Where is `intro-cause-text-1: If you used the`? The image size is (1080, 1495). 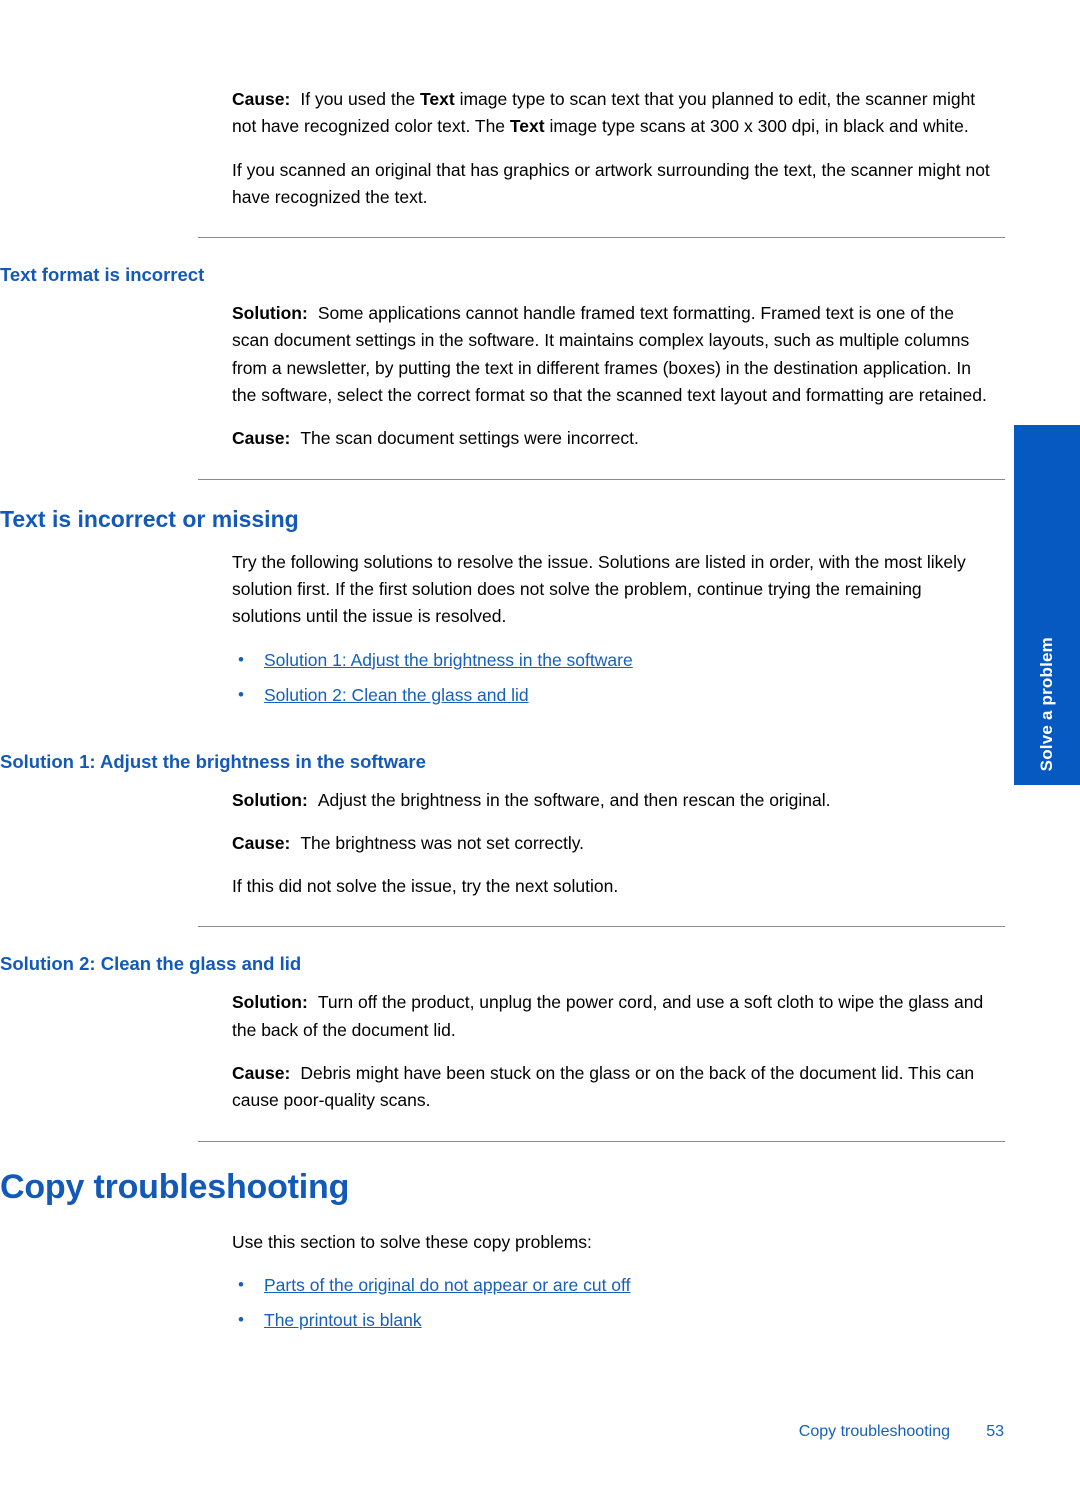
intro-cause-text-1: If you used the is located at coordinates (360, 99).